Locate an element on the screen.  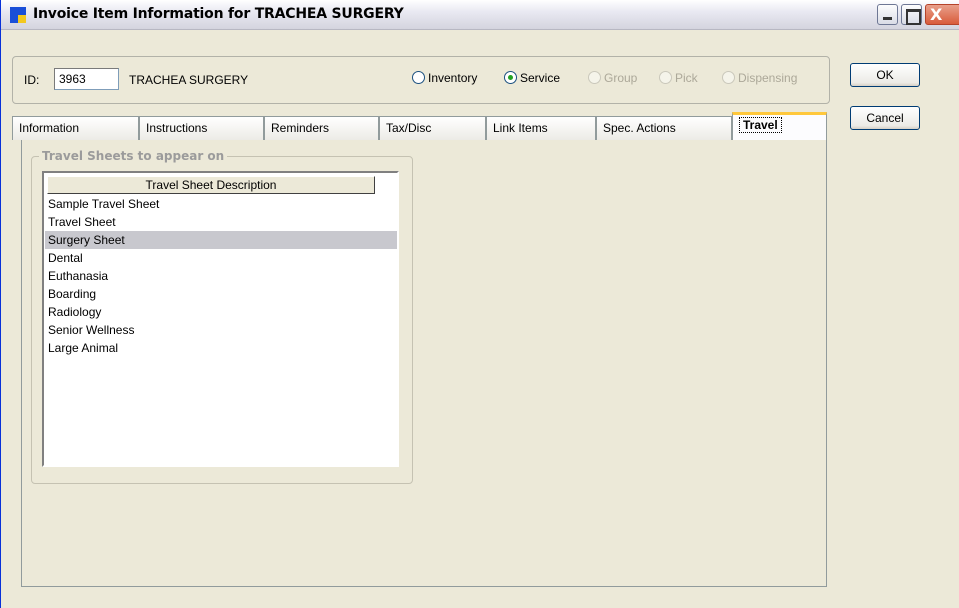
minimize-button is located at coordinates (887, 14).